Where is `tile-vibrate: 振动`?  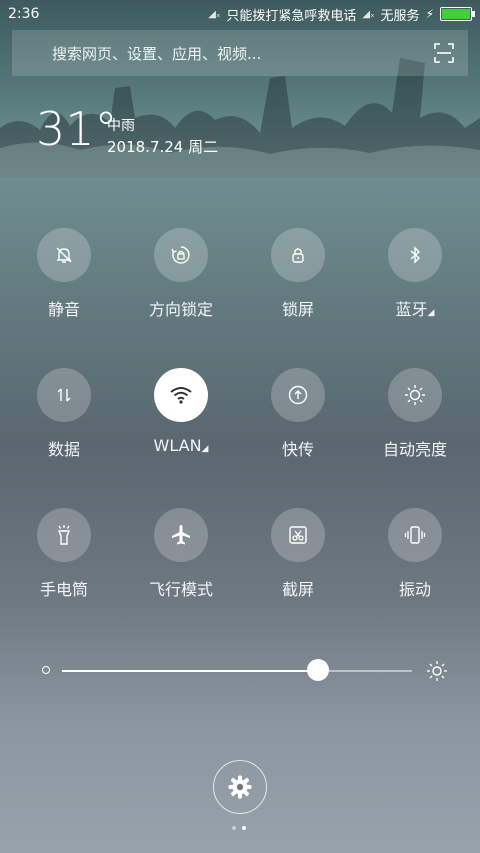
tile-vibrate: 振动 is located at coordinates (415, 554).